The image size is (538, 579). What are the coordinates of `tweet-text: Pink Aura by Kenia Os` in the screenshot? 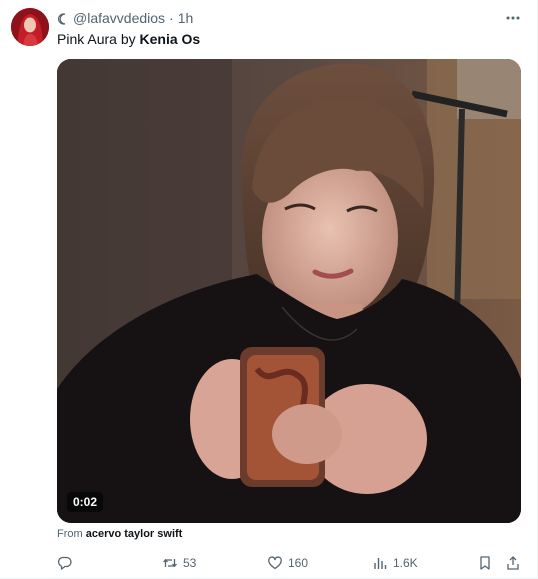 It's located at (128, 39).